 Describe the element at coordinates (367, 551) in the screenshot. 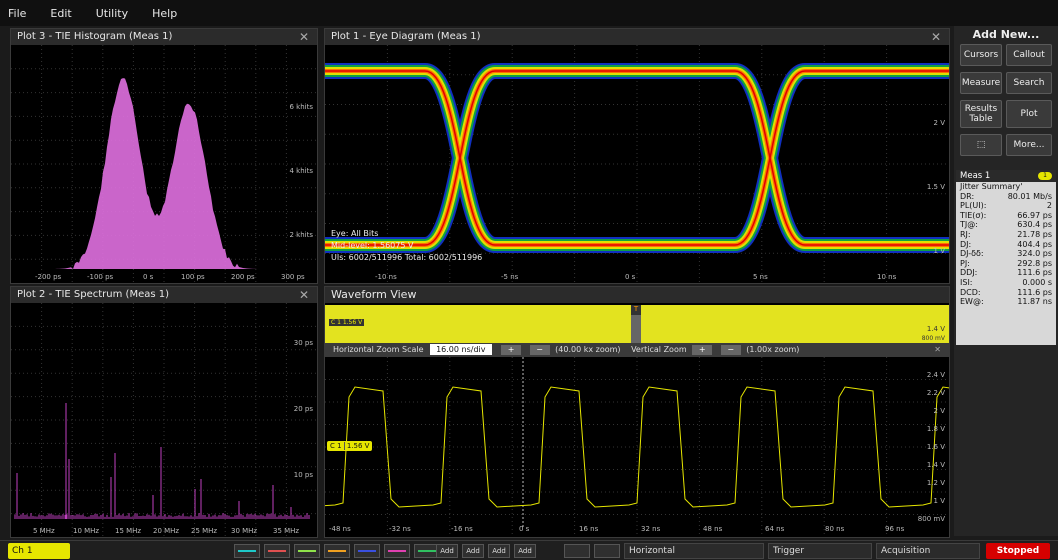

I see `channel-6-button` at that location.